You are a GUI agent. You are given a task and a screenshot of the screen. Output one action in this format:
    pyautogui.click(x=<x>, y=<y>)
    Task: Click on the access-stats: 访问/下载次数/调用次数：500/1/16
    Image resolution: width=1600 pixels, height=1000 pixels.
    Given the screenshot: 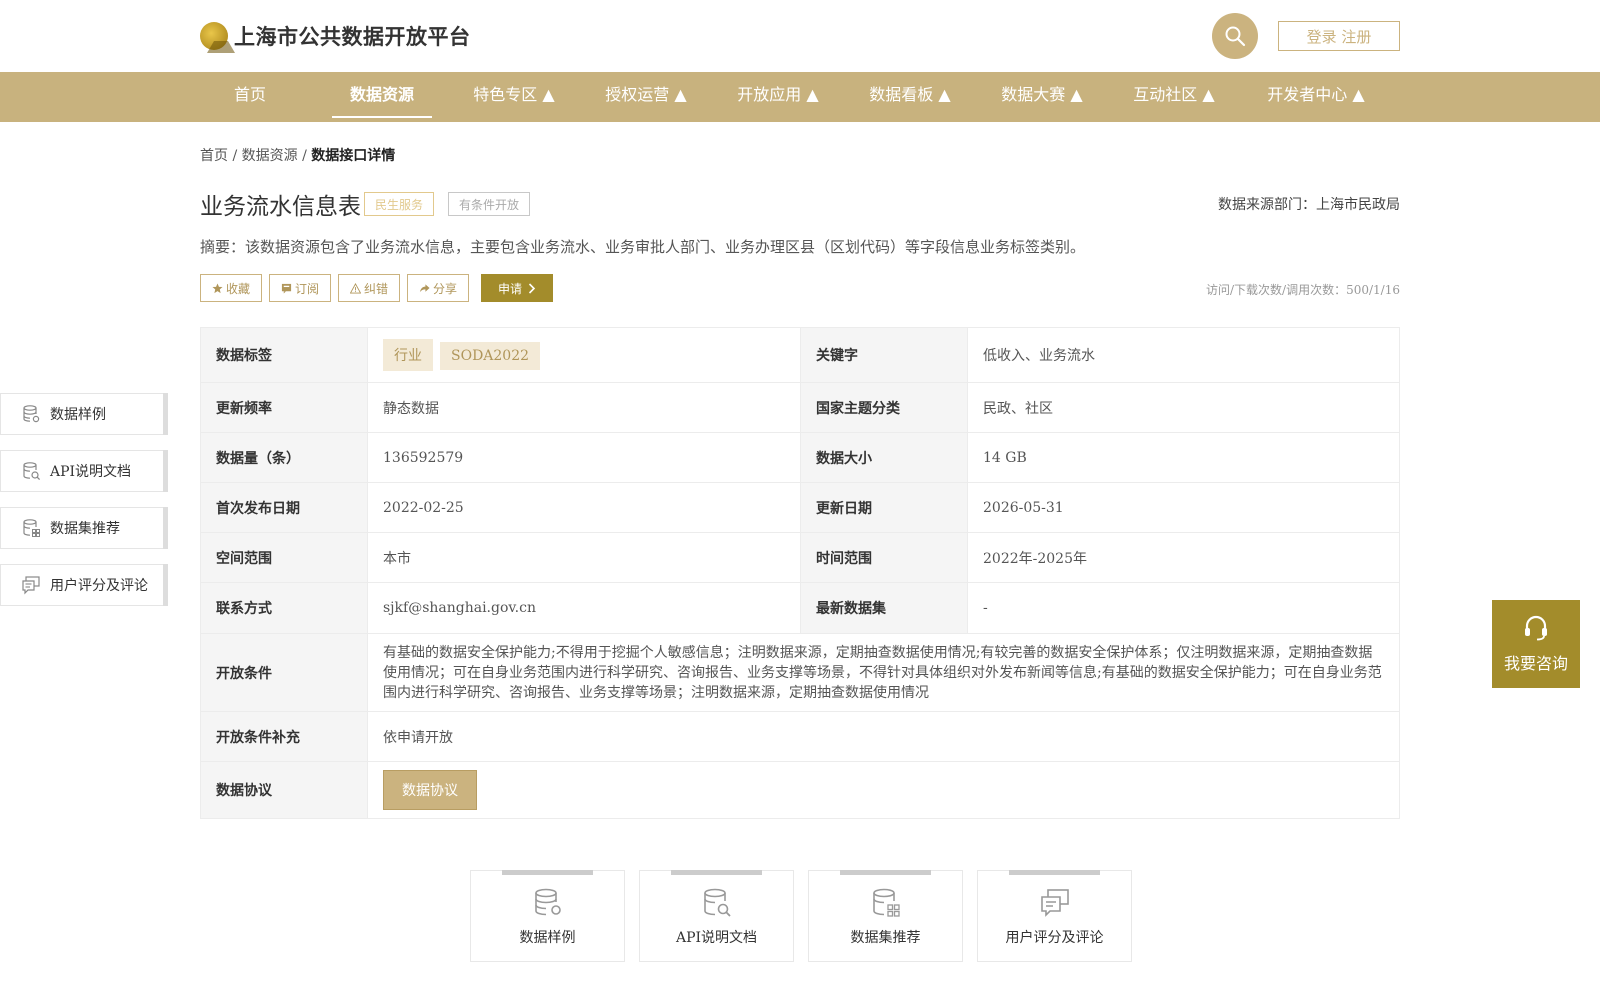 What is the action you would take?
    pyautogui.click(x=1303, y=290)
    